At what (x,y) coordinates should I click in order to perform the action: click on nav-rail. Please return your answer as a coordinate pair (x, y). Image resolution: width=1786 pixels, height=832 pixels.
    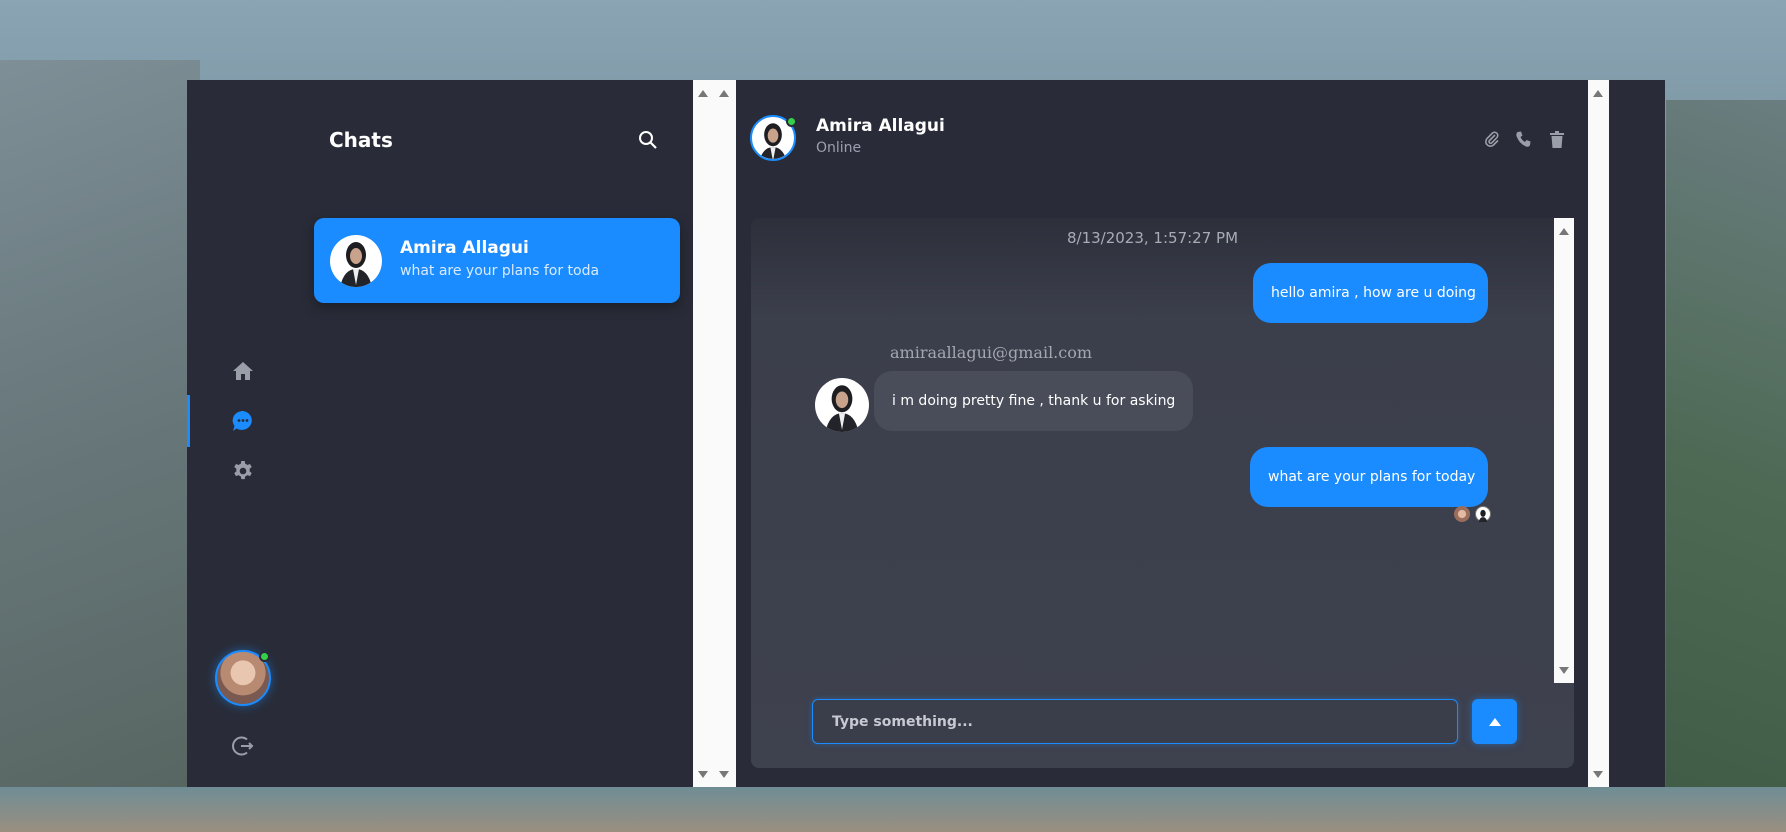
    Looking at the image, I should click on (243, 433).